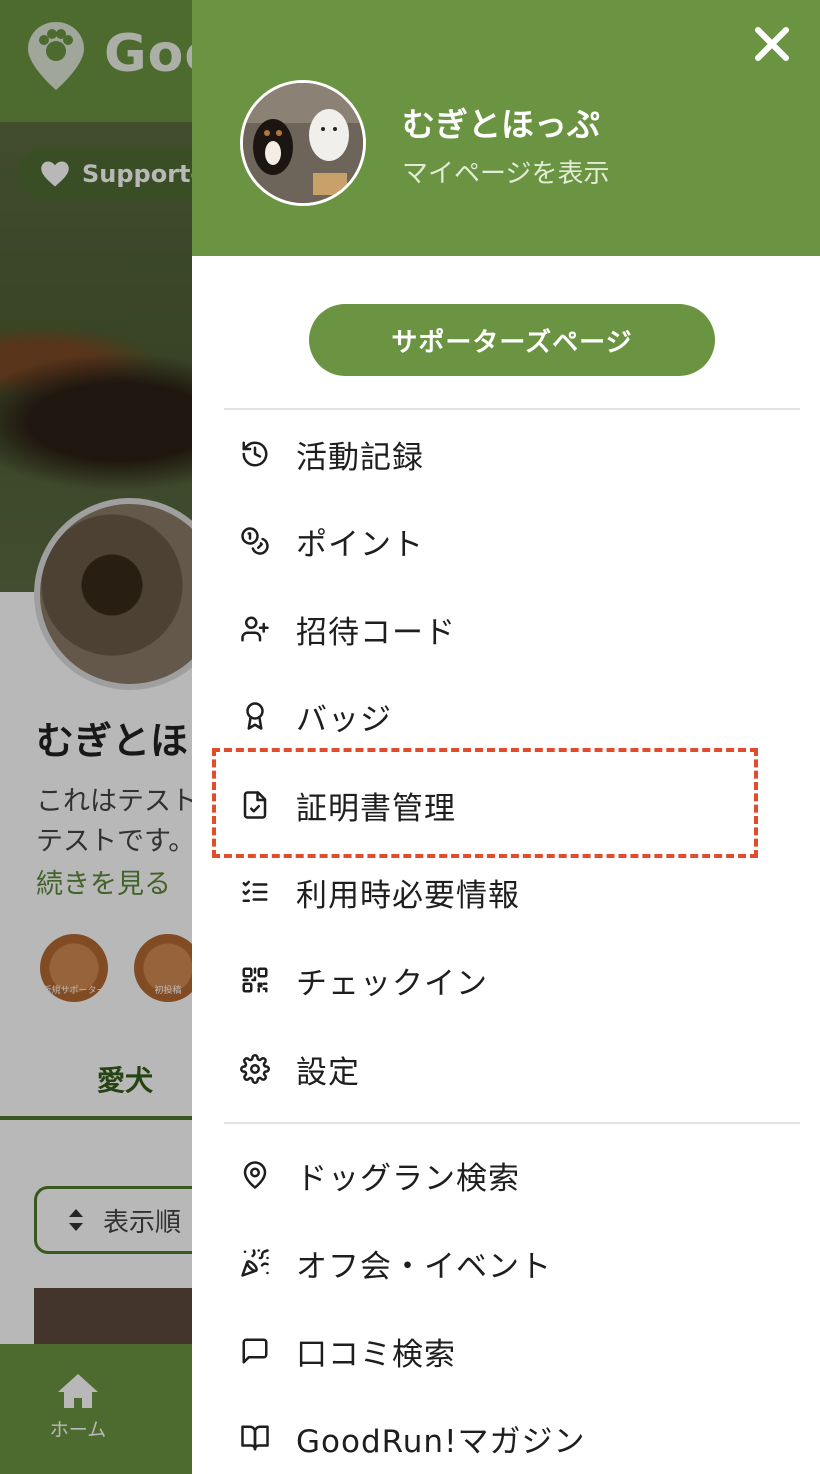 The image size is (820, 1474). I want to click on menu-item-label: 招待コード, so click(376, 632).